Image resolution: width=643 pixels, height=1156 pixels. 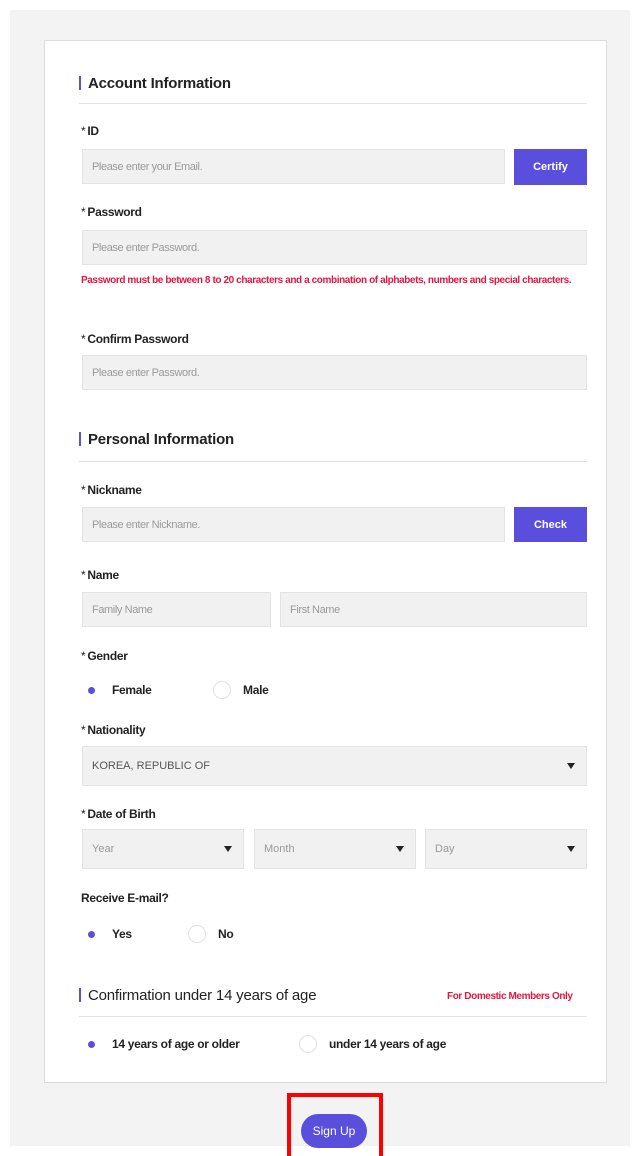 What do you see at coordinates (334, 247) in the screenshot?
I see `password-input: Please enter Password.` at bounding box center [334, 247].